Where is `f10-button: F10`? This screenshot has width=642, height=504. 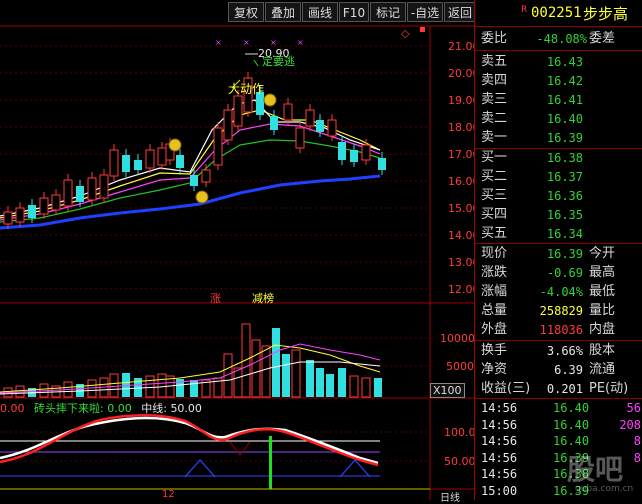 f10-button: F10 is located at coordinates (354, 12).